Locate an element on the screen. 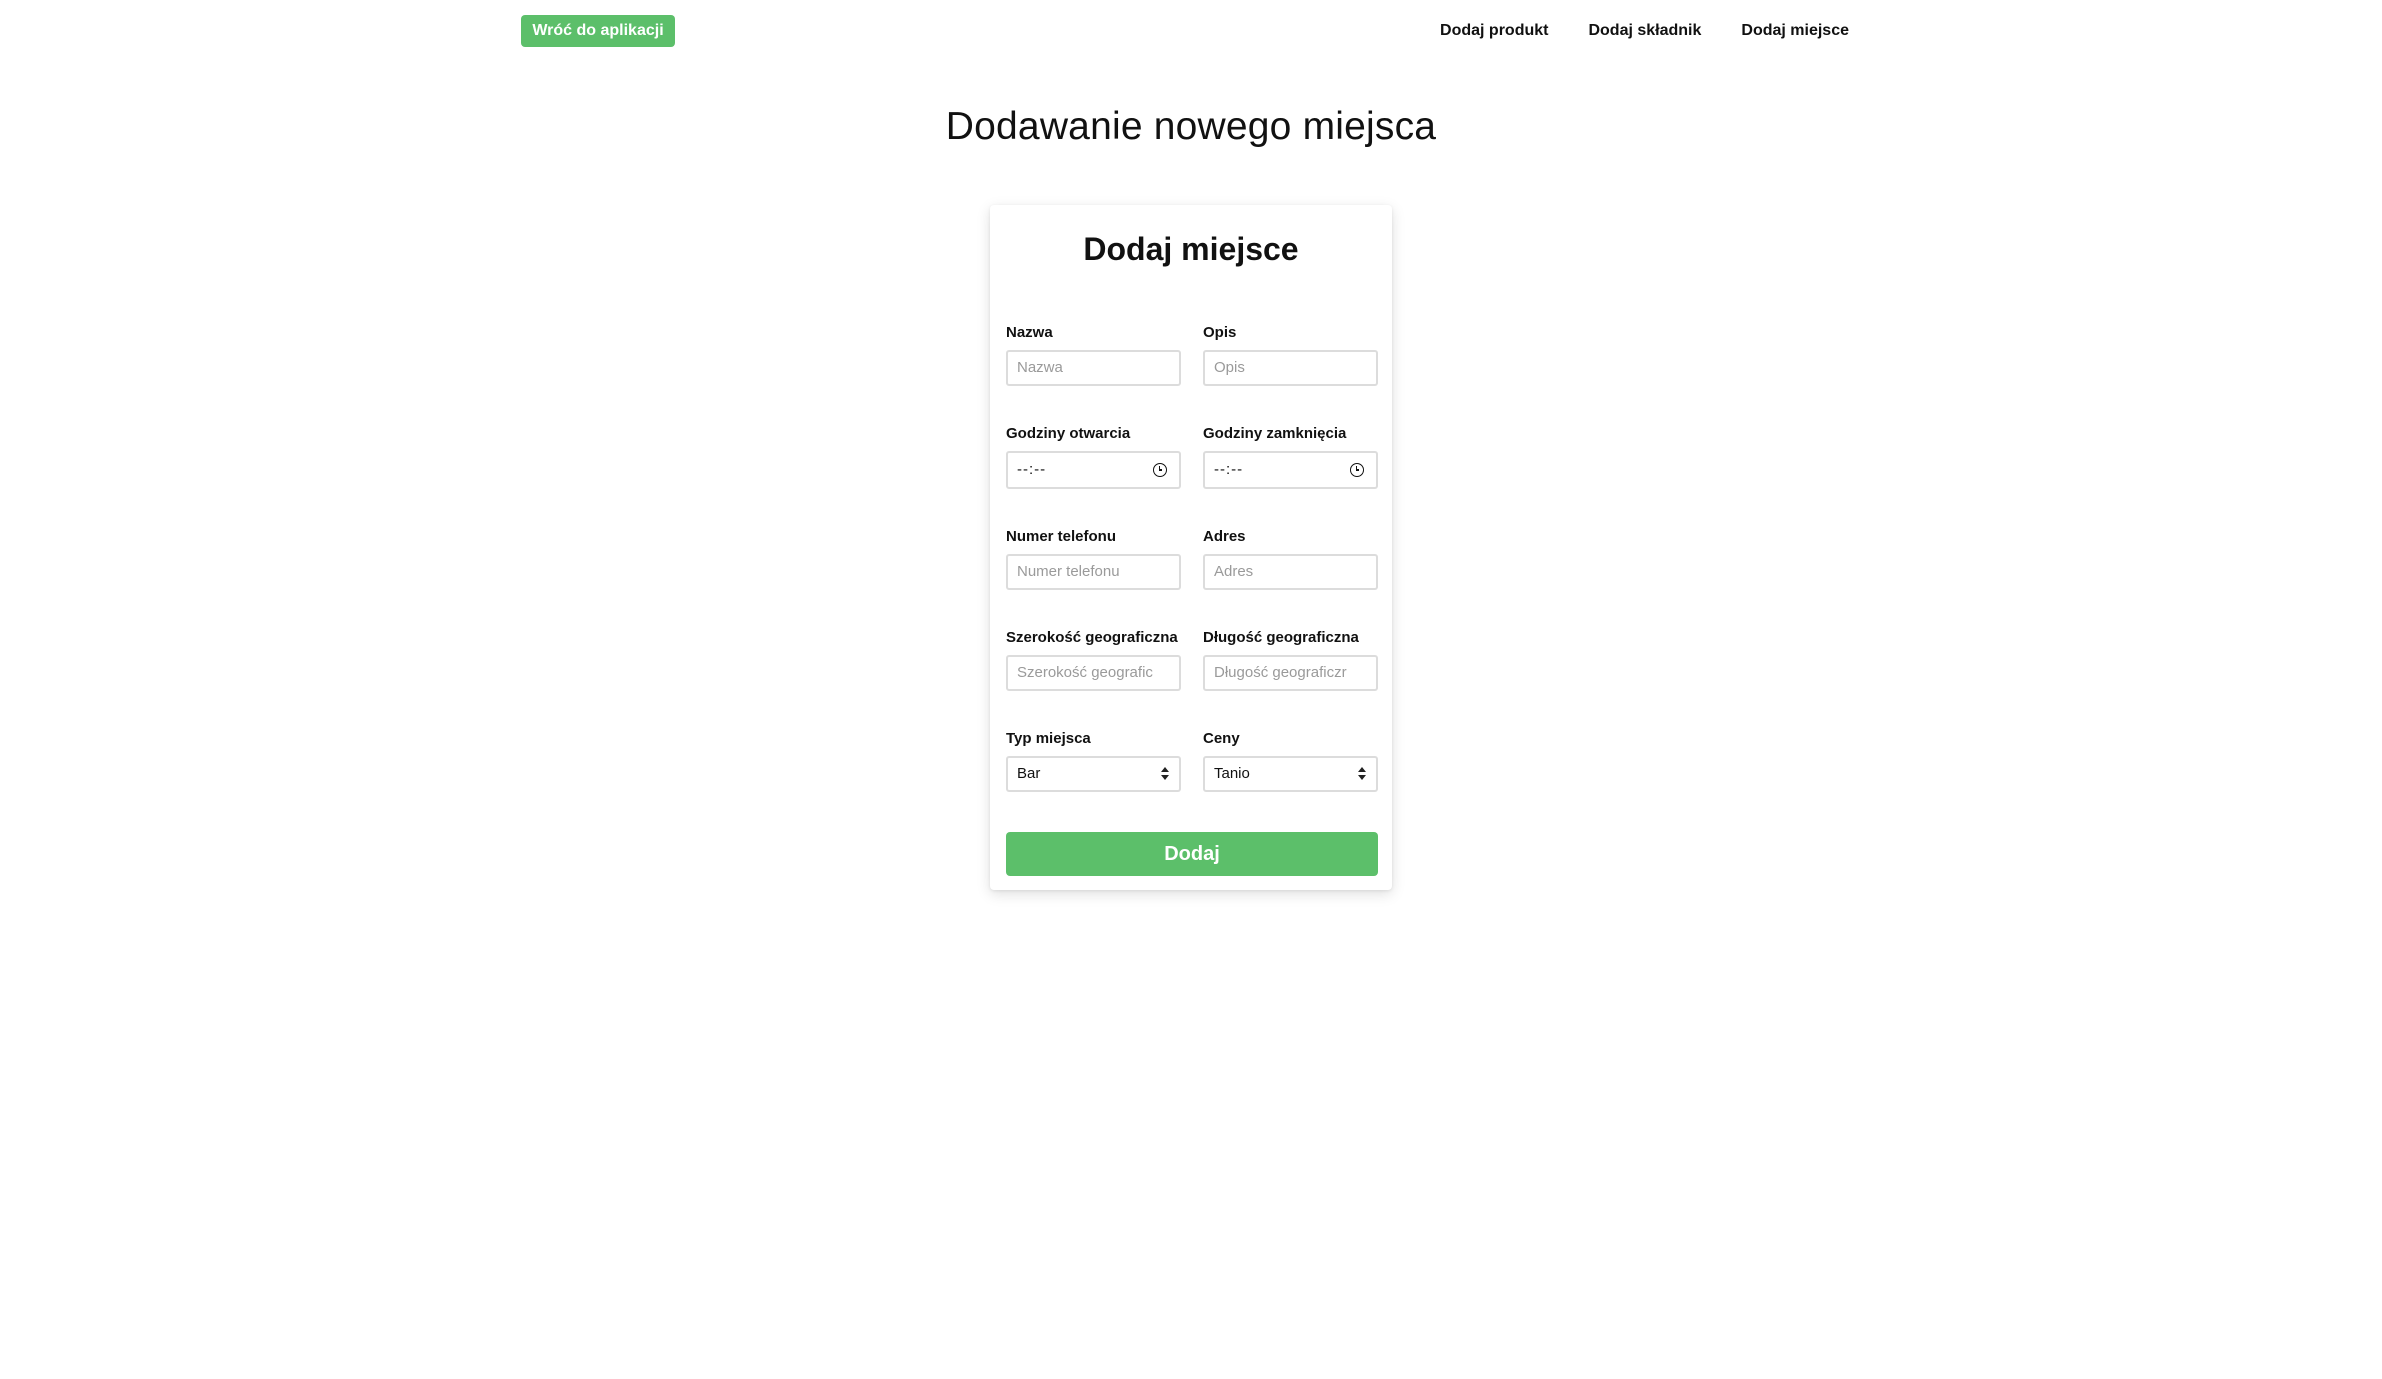 The width and height of the screenshot is (2382, 1379). prices-select: Tanio is located at coordinates (1290, 774).